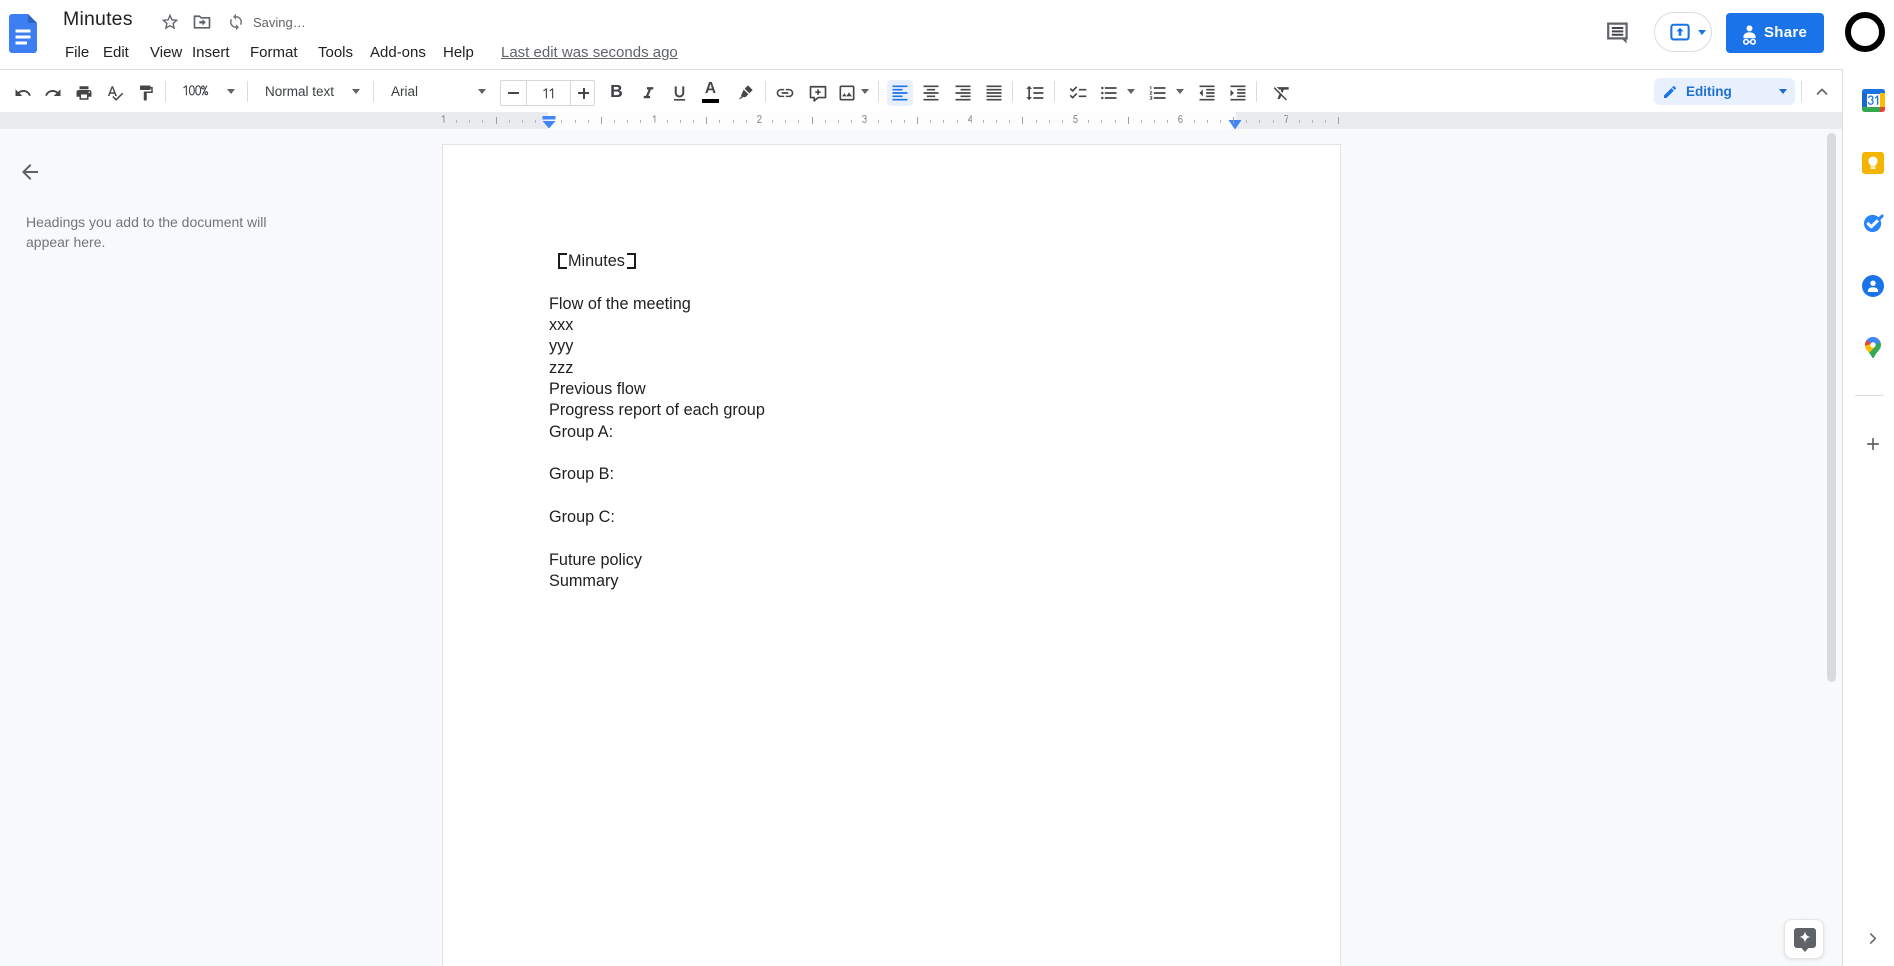  I want to click on get-addons-icon, so click(1873, 444).